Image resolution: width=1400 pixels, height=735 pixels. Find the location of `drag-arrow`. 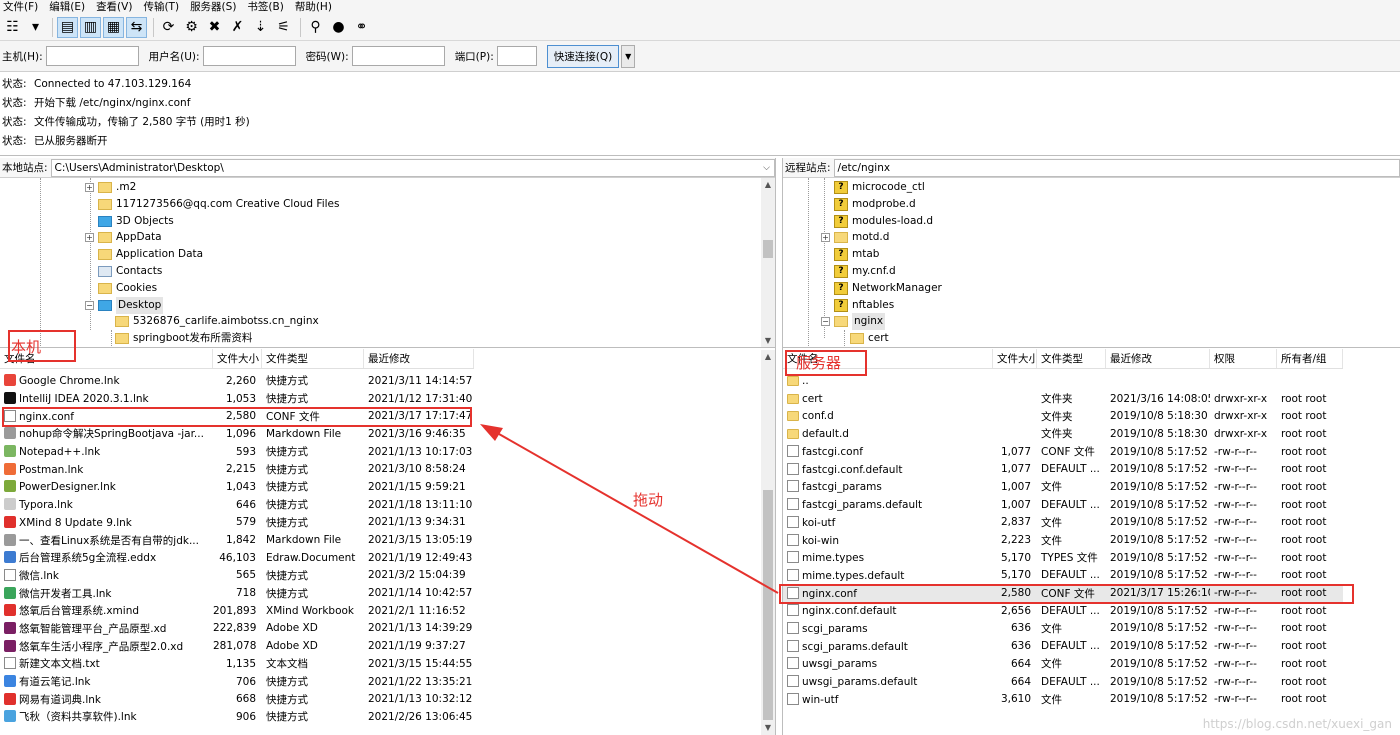

drag-arrow is located at coordinates (629, 509).